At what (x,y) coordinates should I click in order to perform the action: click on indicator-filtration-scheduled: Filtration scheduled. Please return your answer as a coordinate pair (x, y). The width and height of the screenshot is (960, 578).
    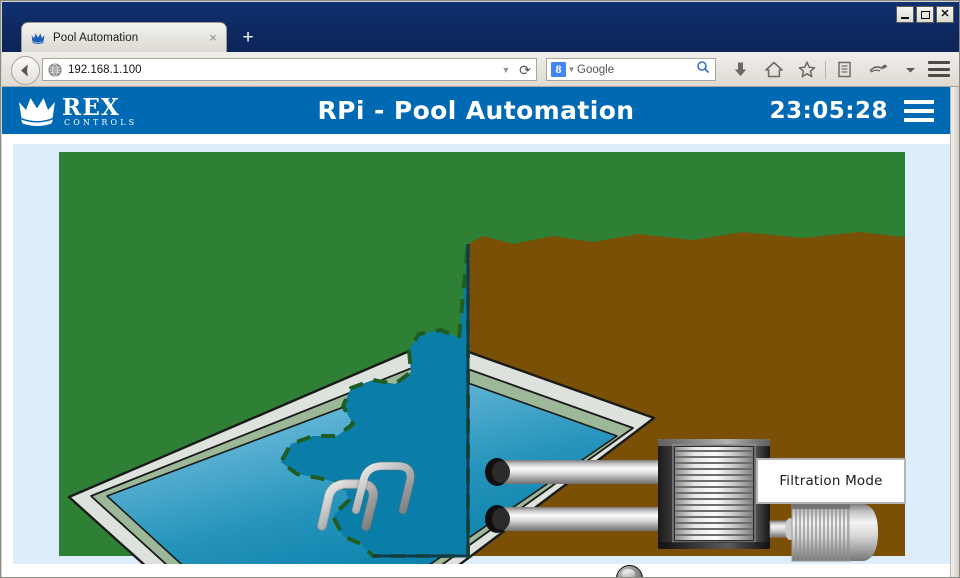
    Looking at the image, I should click on (758, 570).